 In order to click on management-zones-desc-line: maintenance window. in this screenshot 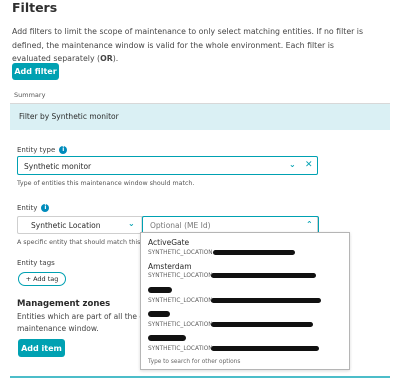, I will do `click(58, 328)`.